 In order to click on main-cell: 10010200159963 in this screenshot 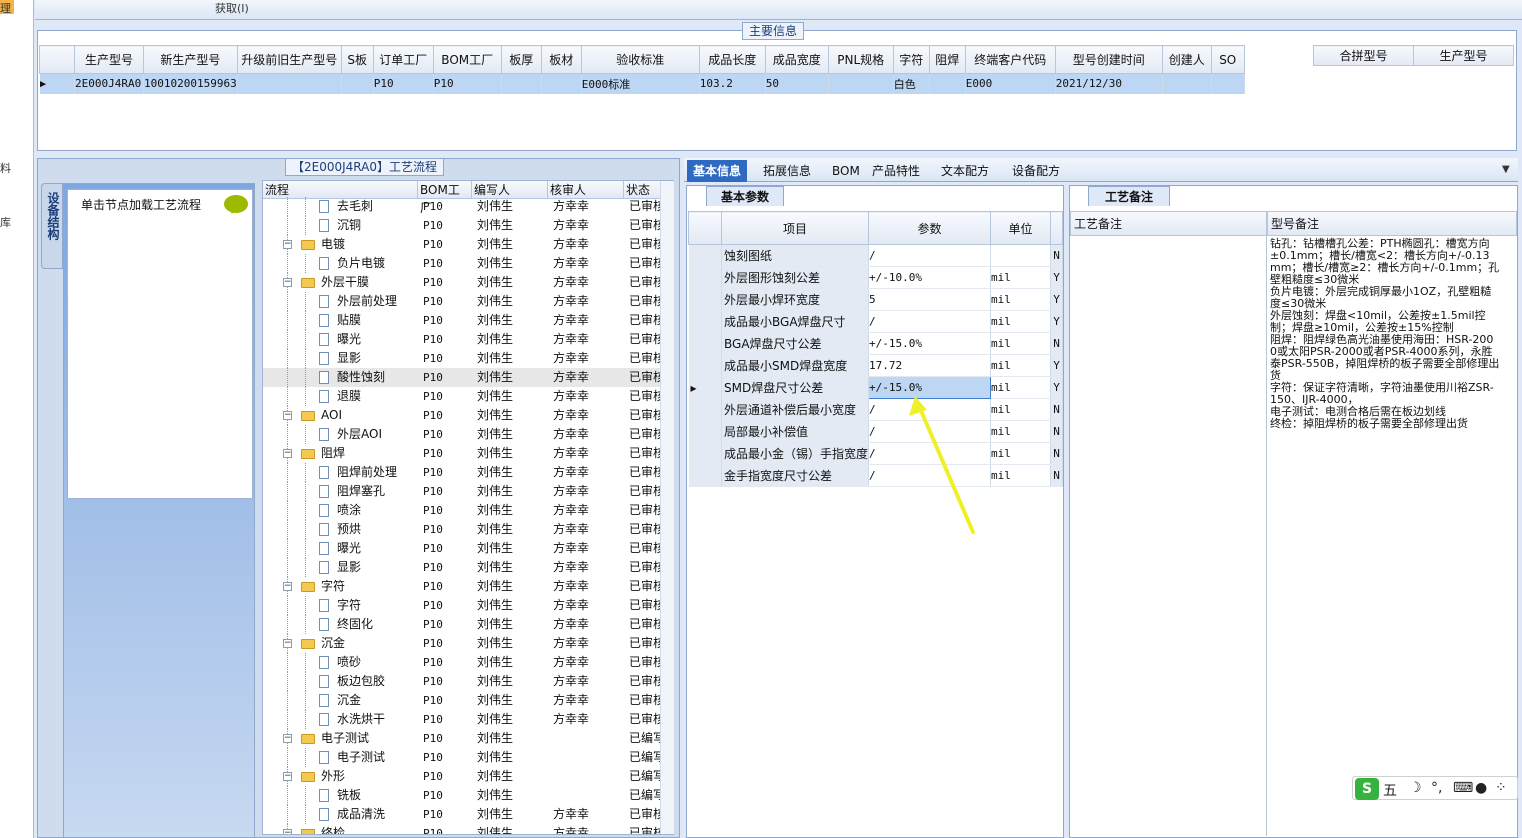, I will do `click(190, 83)`.